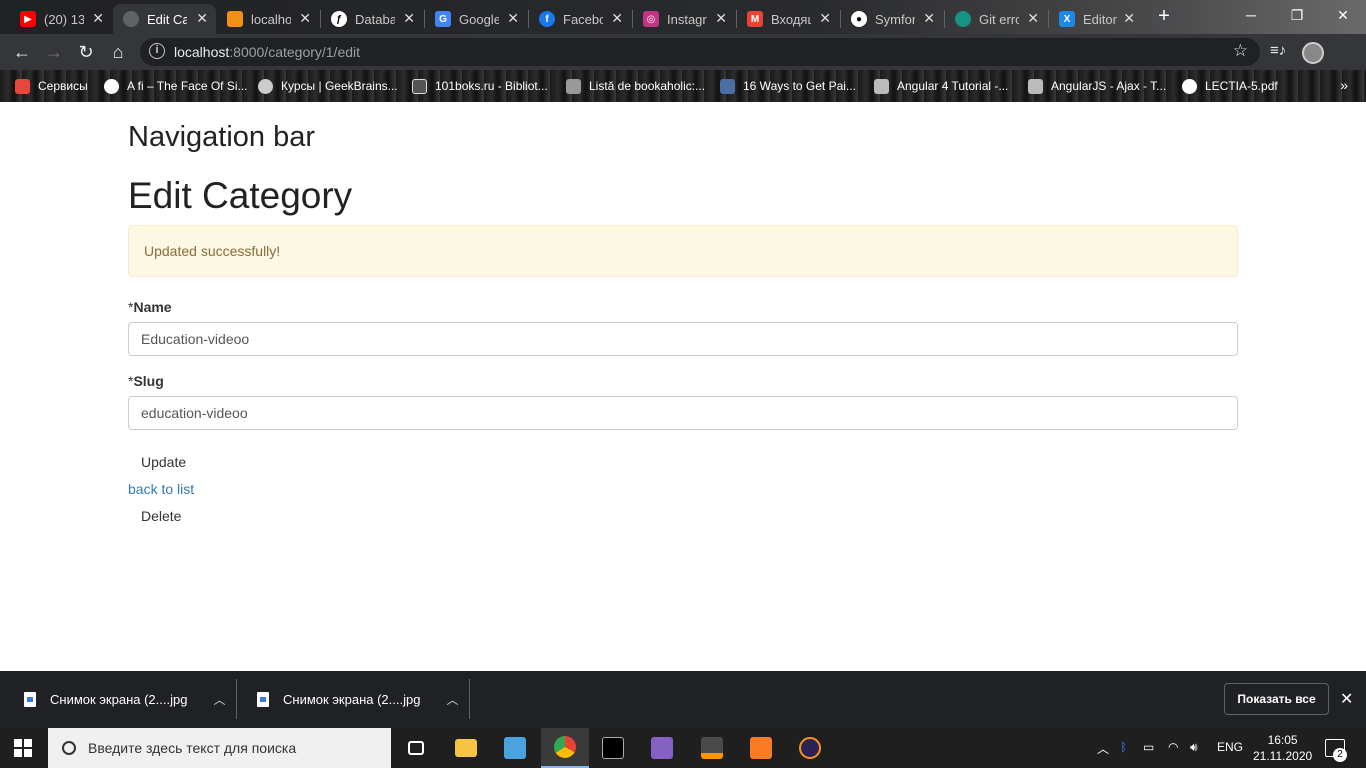  Describe the element at coordinates (684, 19) in the screenshot. I see `tab-instagram: ◎ Instagr ✕` at that location.